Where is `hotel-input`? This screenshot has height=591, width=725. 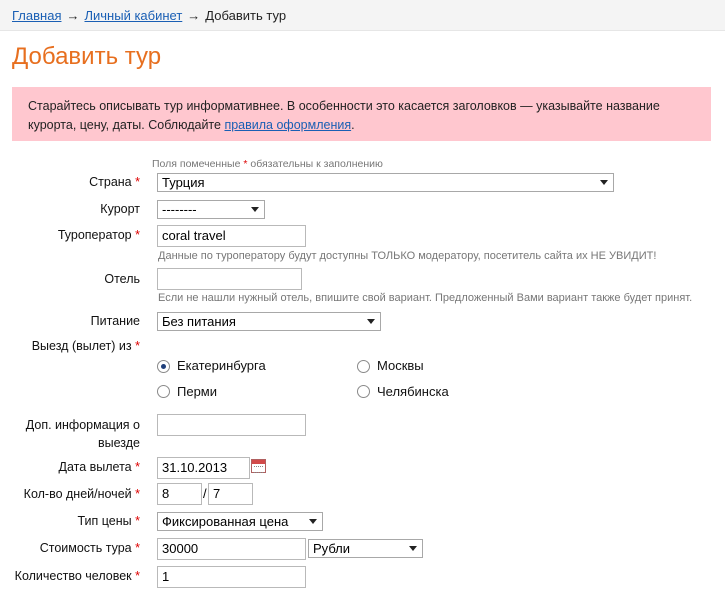
hotel-input is located at coordinates (229, 279).